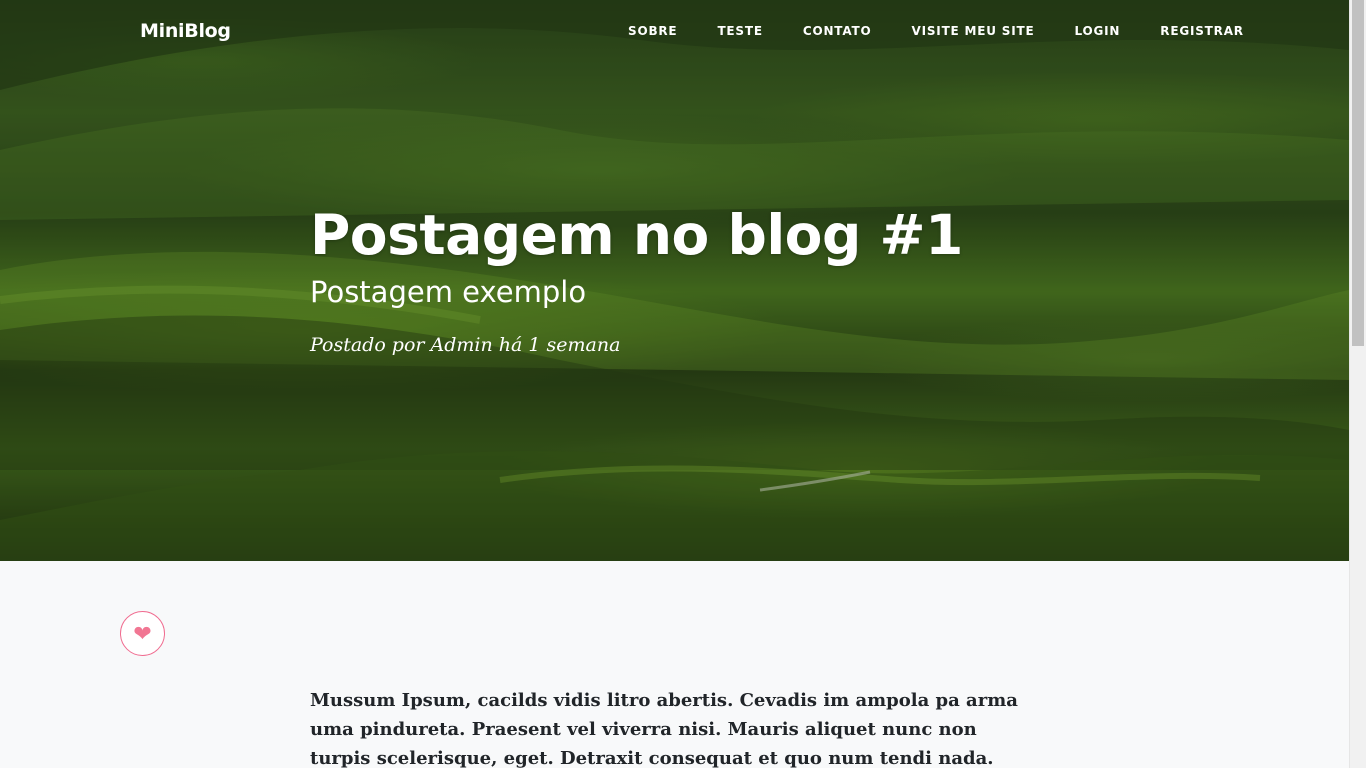  What do you see at coordinates (1357, 384) in the screenshot?
I see `vertical-scrollbar` at bounding box center [1357, 384].